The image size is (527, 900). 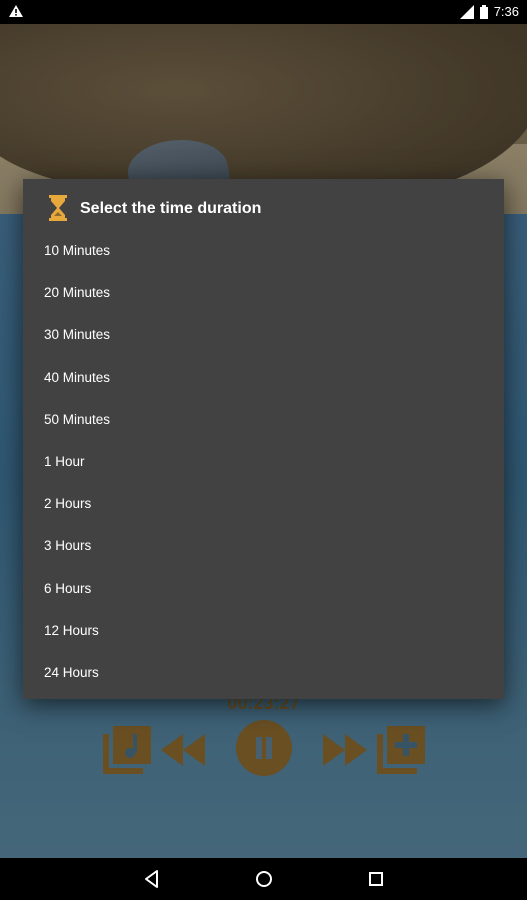 I want to click on warning-icon, so click(x=16, y=11).